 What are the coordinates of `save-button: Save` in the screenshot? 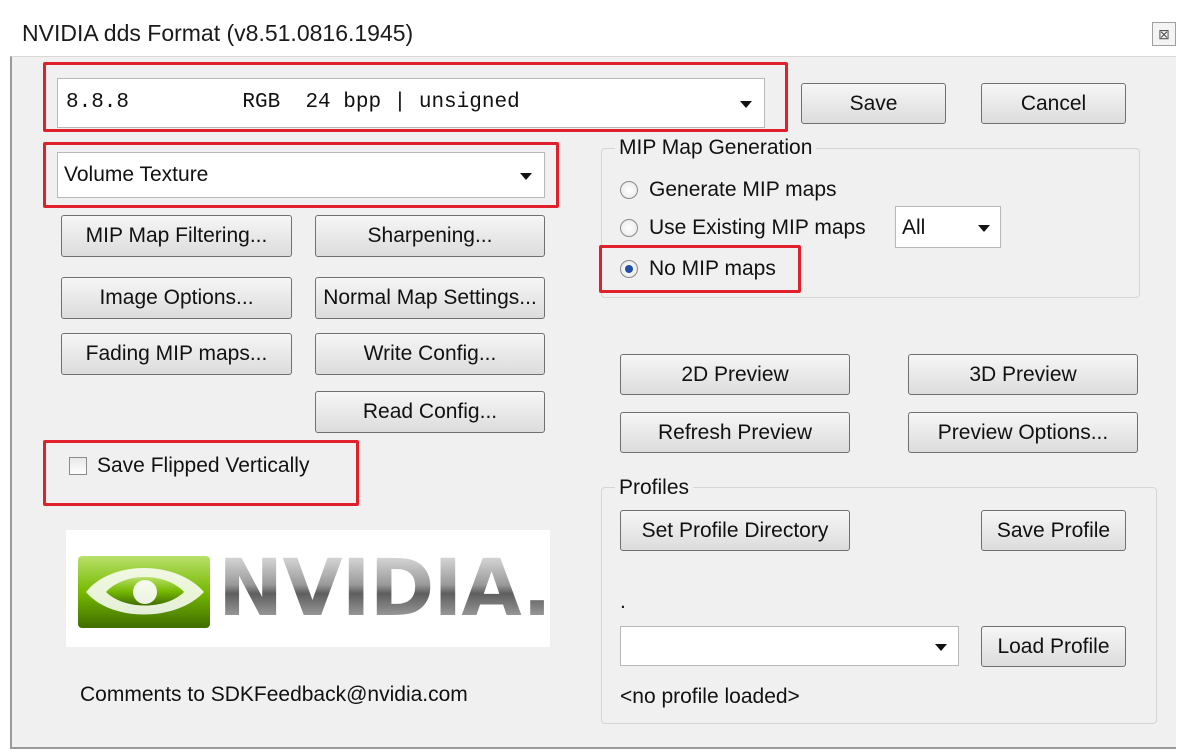 It's located at (873, 103).